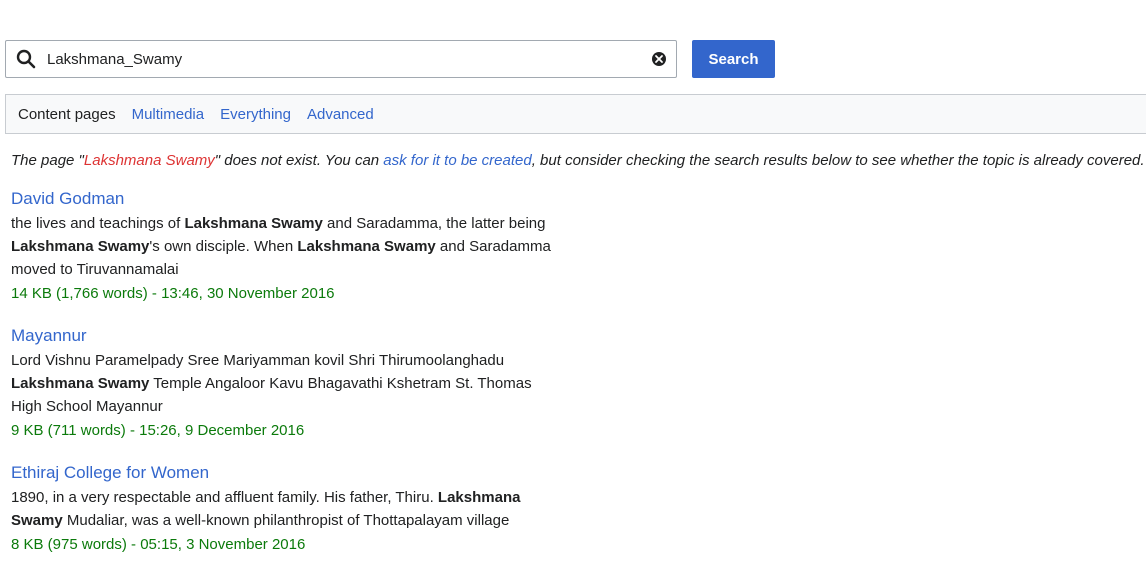  Describe the element at coordinates (434, 223) in the screenshot. I see `snippet-text: and Saradamma, the latter being` at that location.